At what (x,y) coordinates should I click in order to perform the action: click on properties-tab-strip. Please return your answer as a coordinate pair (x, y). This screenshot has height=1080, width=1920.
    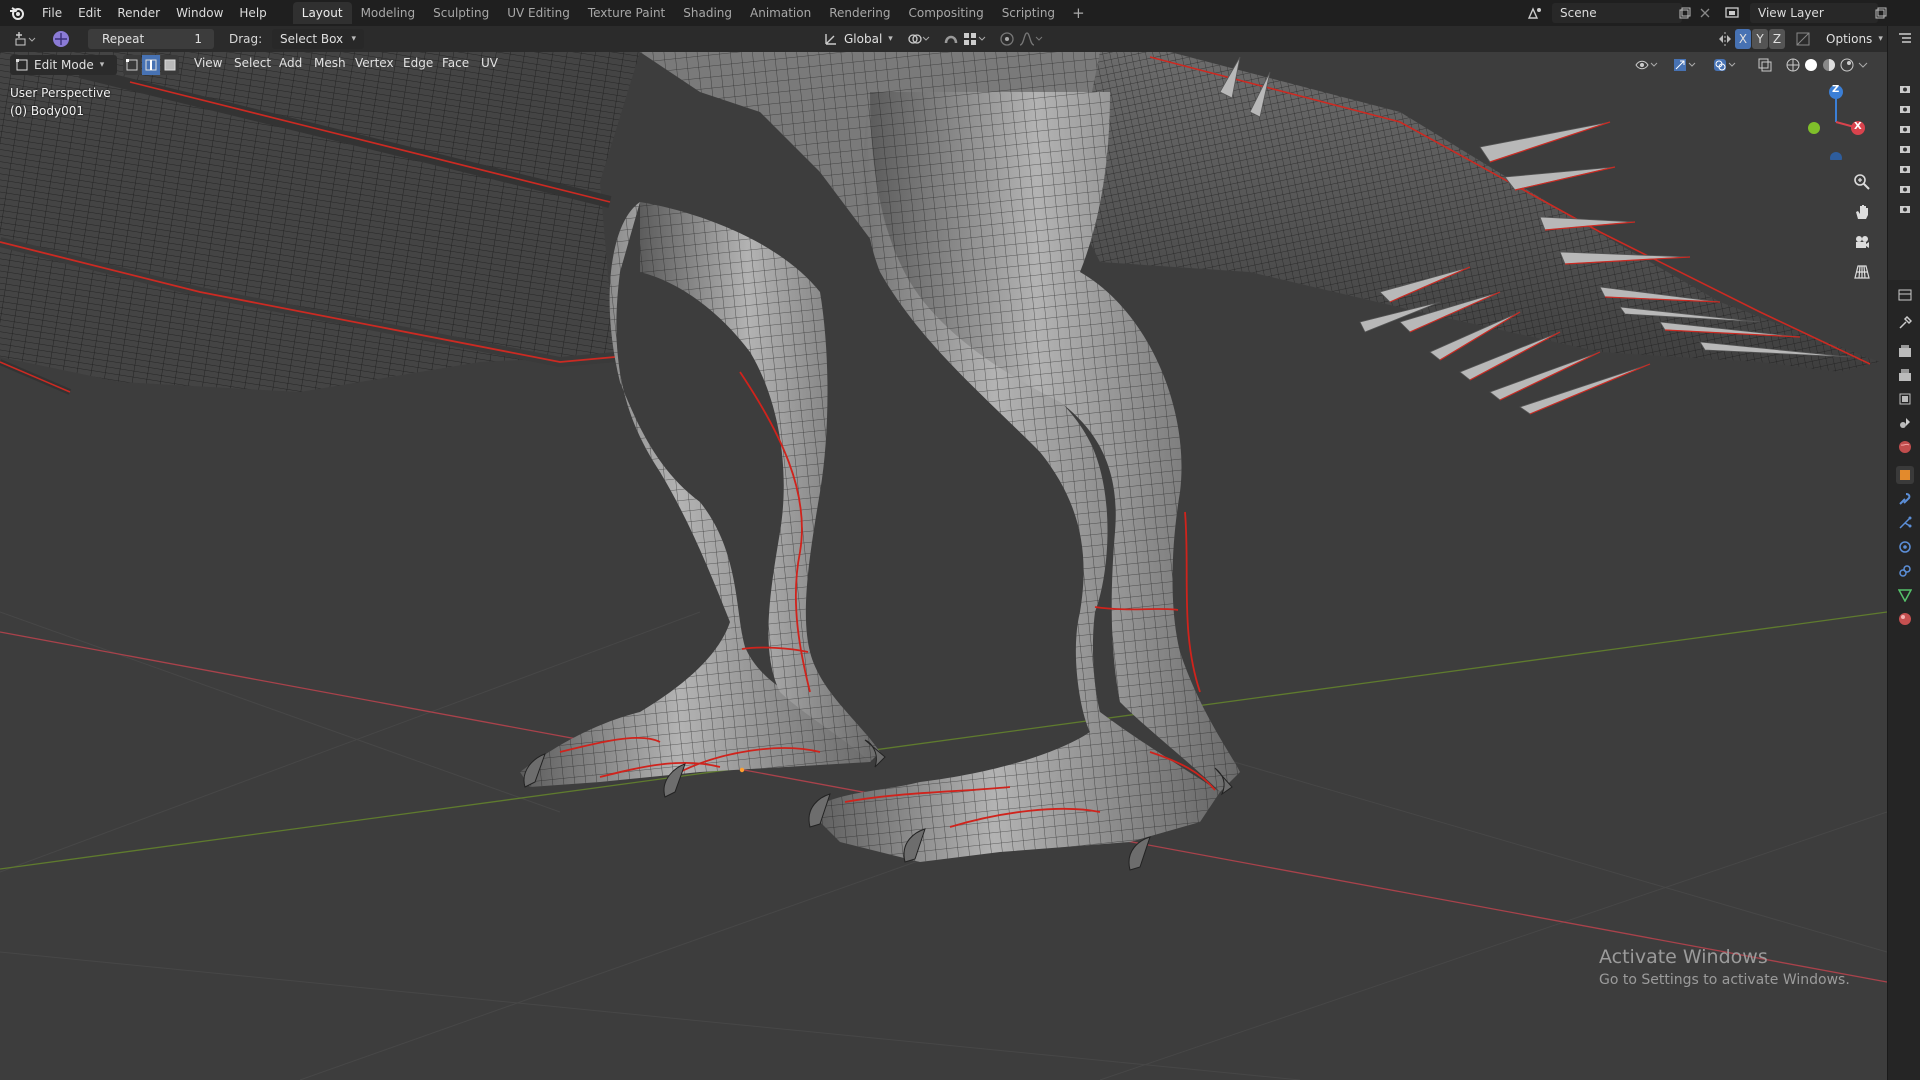
    Looking at the image, I should click on (1903, 680).